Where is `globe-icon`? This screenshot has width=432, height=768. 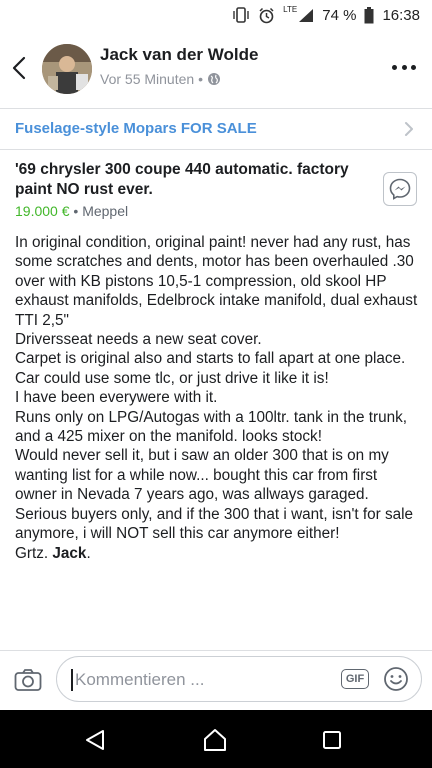 globe-icon is located at coordinates (214, 79).